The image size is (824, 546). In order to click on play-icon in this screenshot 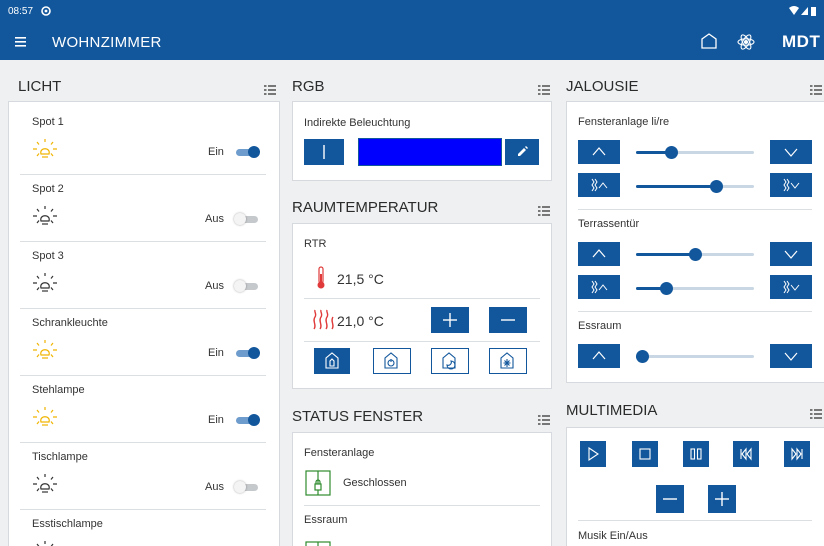, I will do `click(593, 454)`.